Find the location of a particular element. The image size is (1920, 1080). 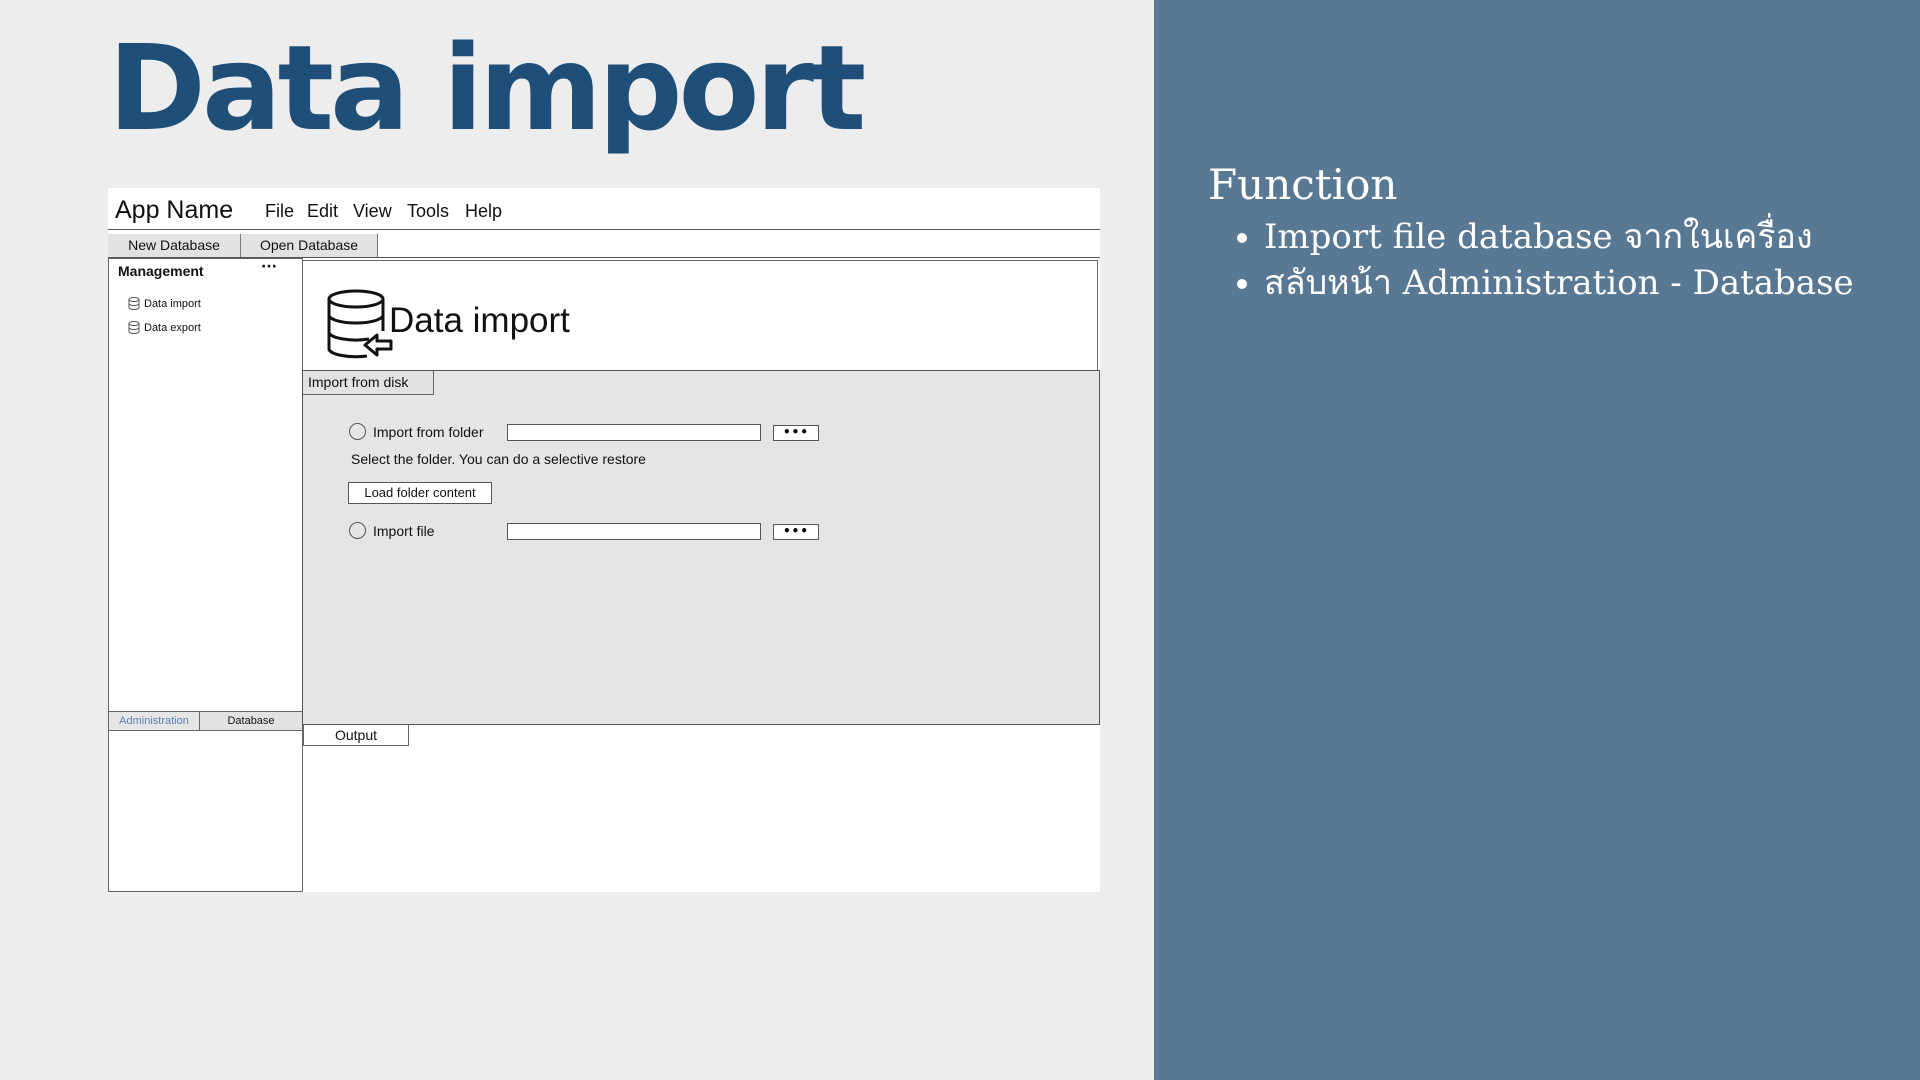

menu-file: File is located at coordinates (279, 211).